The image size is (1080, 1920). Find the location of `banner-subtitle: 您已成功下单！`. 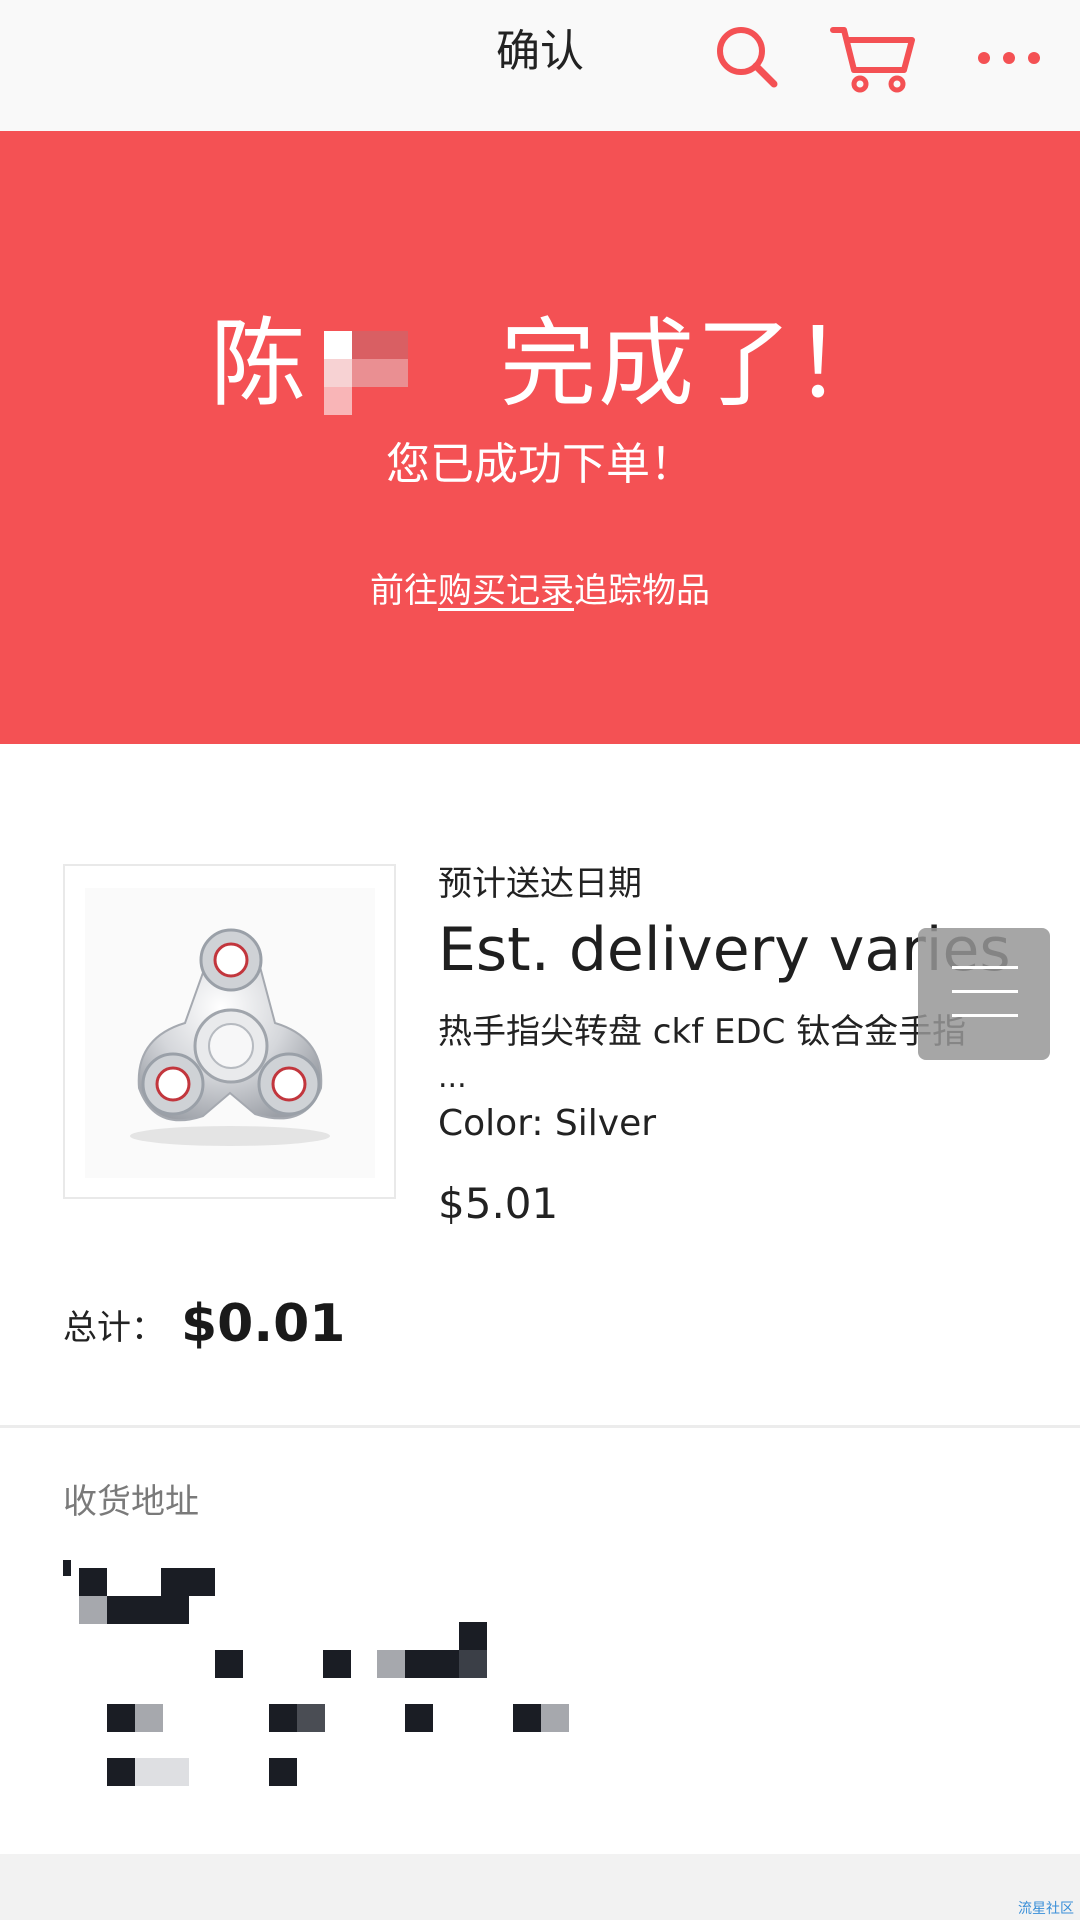

banner-subtitle: 您已成功下单！ is located at coordinates (540, 464).